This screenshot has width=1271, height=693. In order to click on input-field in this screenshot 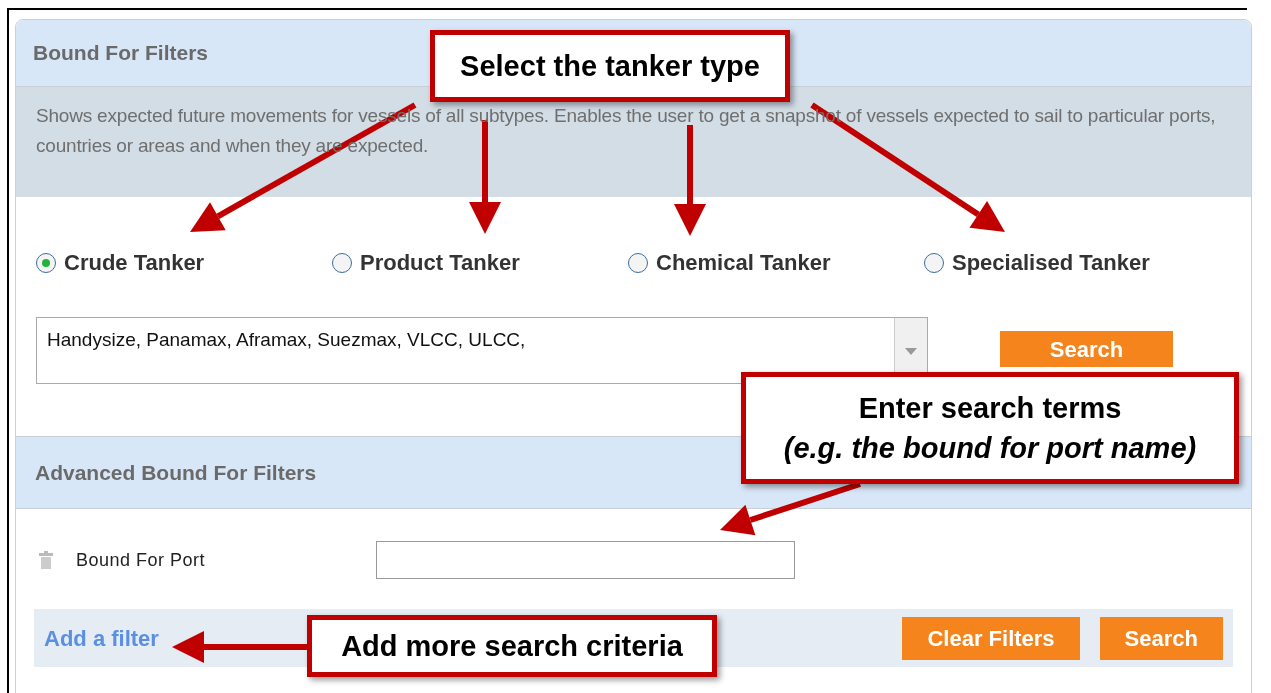, I will do `click(585, 560)`.